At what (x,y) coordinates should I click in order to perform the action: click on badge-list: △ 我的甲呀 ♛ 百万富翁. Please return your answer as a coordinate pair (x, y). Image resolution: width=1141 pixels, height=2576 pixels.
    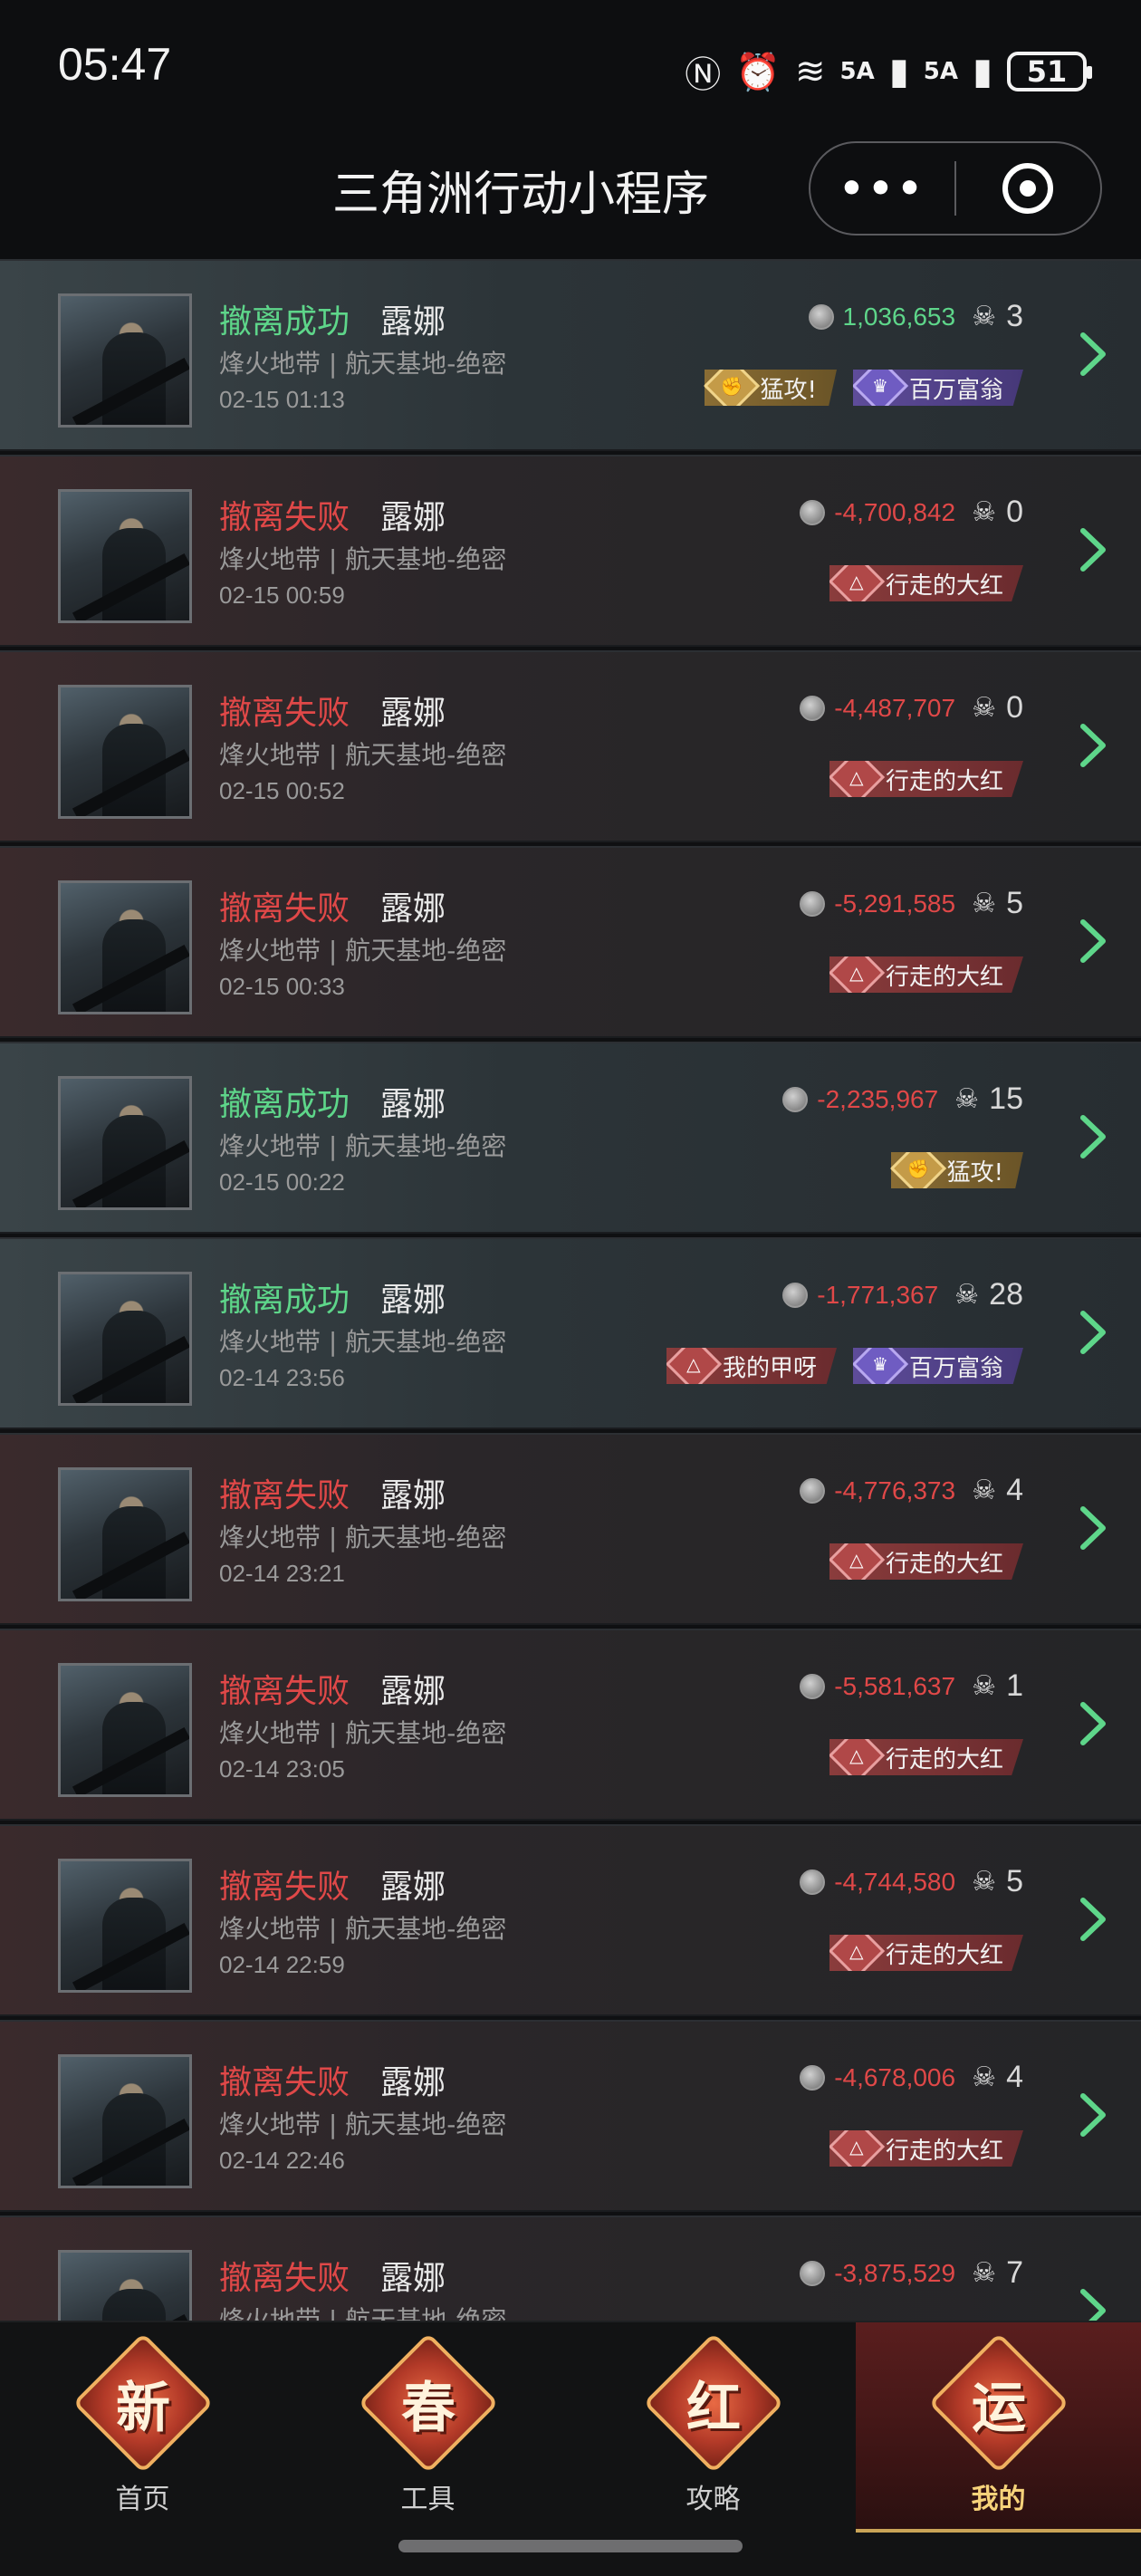
    Looking at the image, I should click on (844, 1366).